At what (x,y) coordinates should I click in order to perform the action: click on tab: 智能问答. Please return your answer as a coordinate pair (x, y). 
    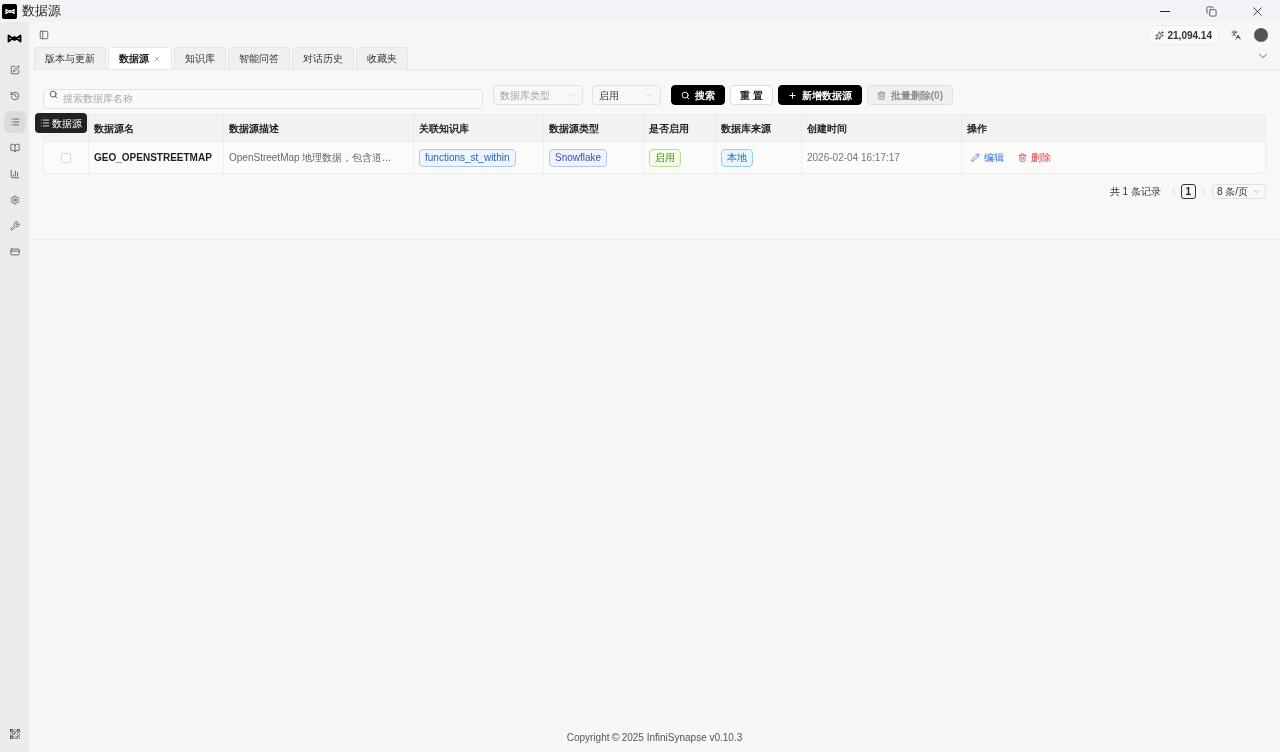
    Looking at the image, I should click on (259, 58).